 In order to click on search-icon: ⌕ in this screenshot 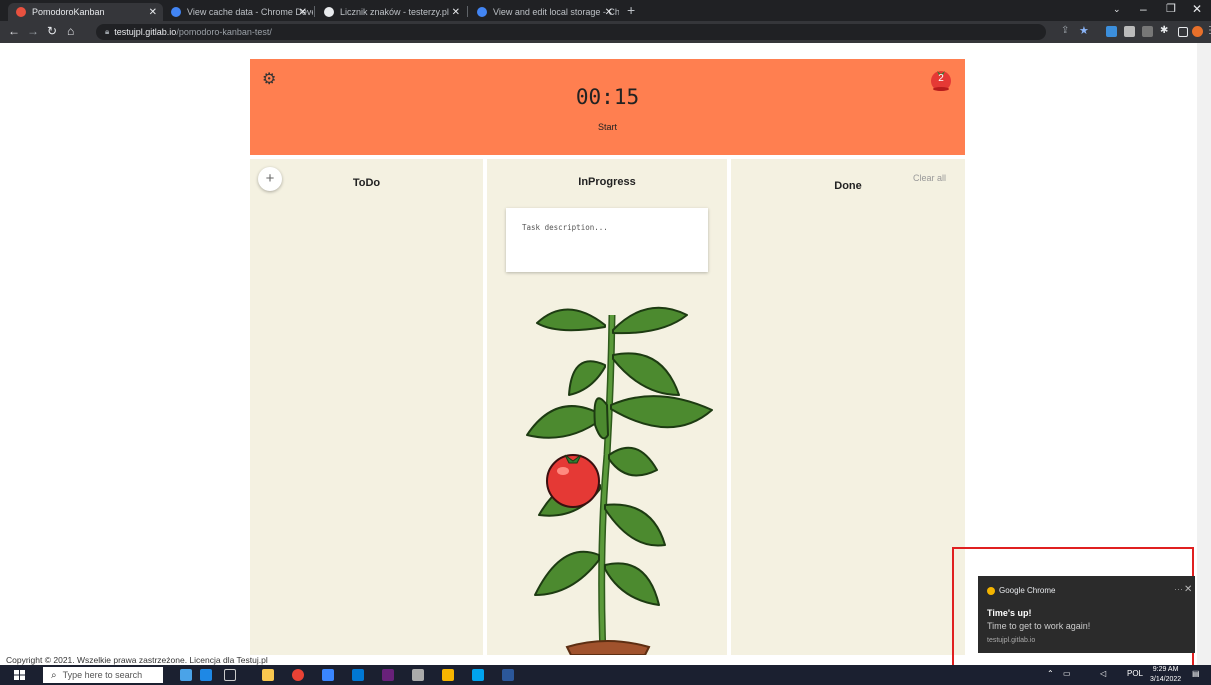, I will do `click(54, 675)`.